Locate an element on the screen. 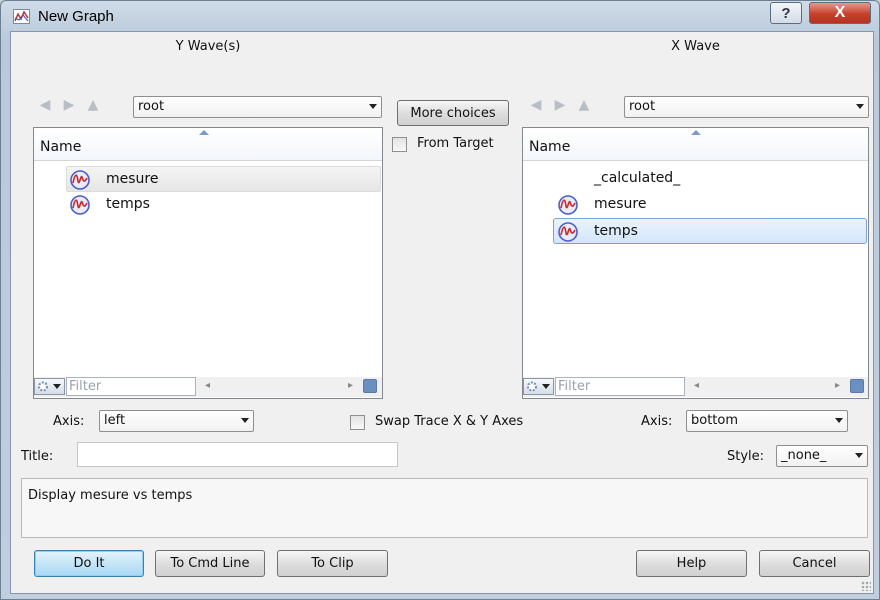 The width and height of the screenshot is (880, 600). x-filter-placeholder: Filter is located at coordinates (574, 386).